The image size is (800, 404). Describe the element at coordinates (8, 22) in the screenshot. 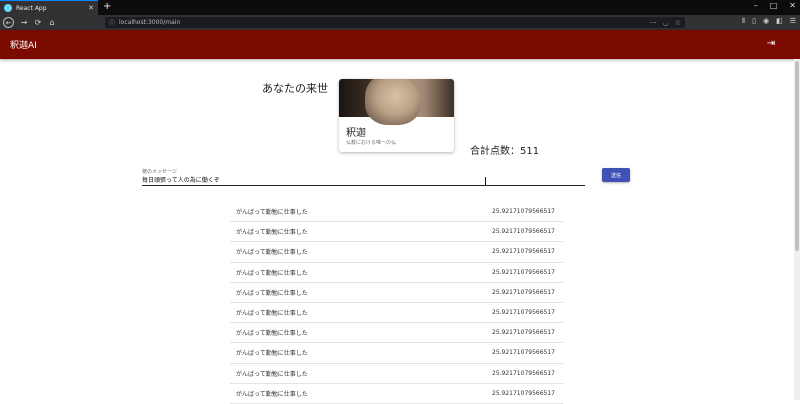

I see `back-icon: ←` at that location.